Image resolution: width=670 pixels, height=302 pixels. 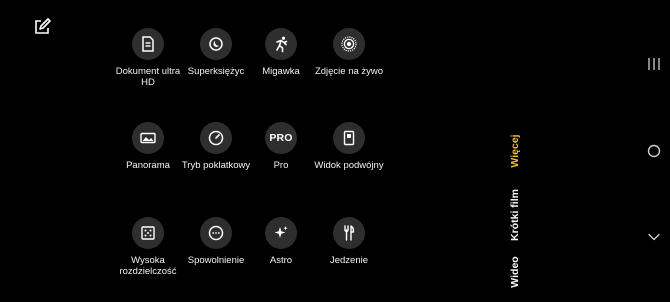 What do you see at coordinates (216, 165) in the screenshot?
I see `mode-label: Tryb poklatkowy` at bounding box center [216, 165].